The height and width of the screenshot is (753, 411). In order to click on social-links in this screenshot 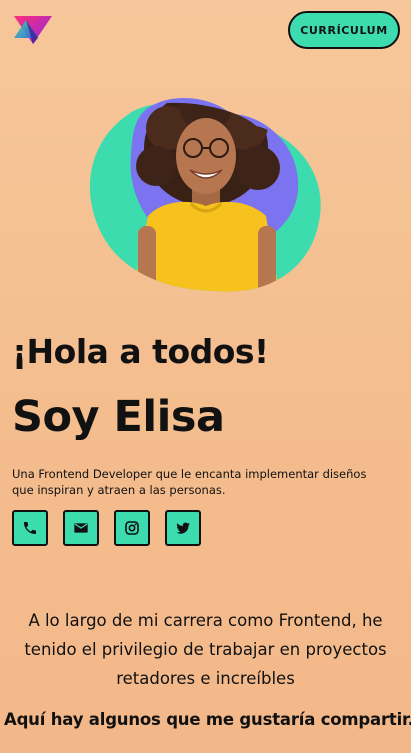, I will do `click(106, 528)`.